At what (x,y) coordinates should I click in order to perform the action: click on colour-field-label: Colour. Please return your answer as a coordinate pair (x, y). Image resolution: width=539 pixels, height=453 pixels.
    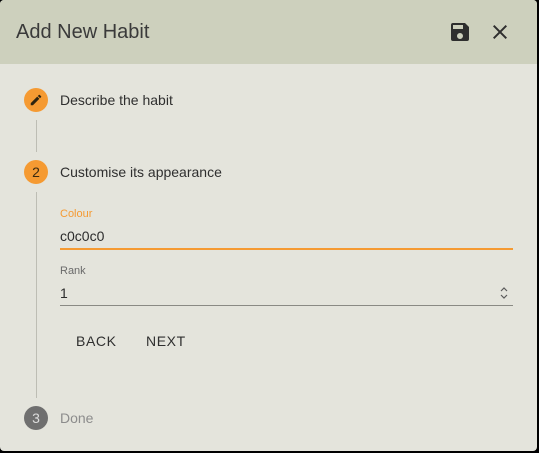
    Looking at the image, I should click on (76, 214).